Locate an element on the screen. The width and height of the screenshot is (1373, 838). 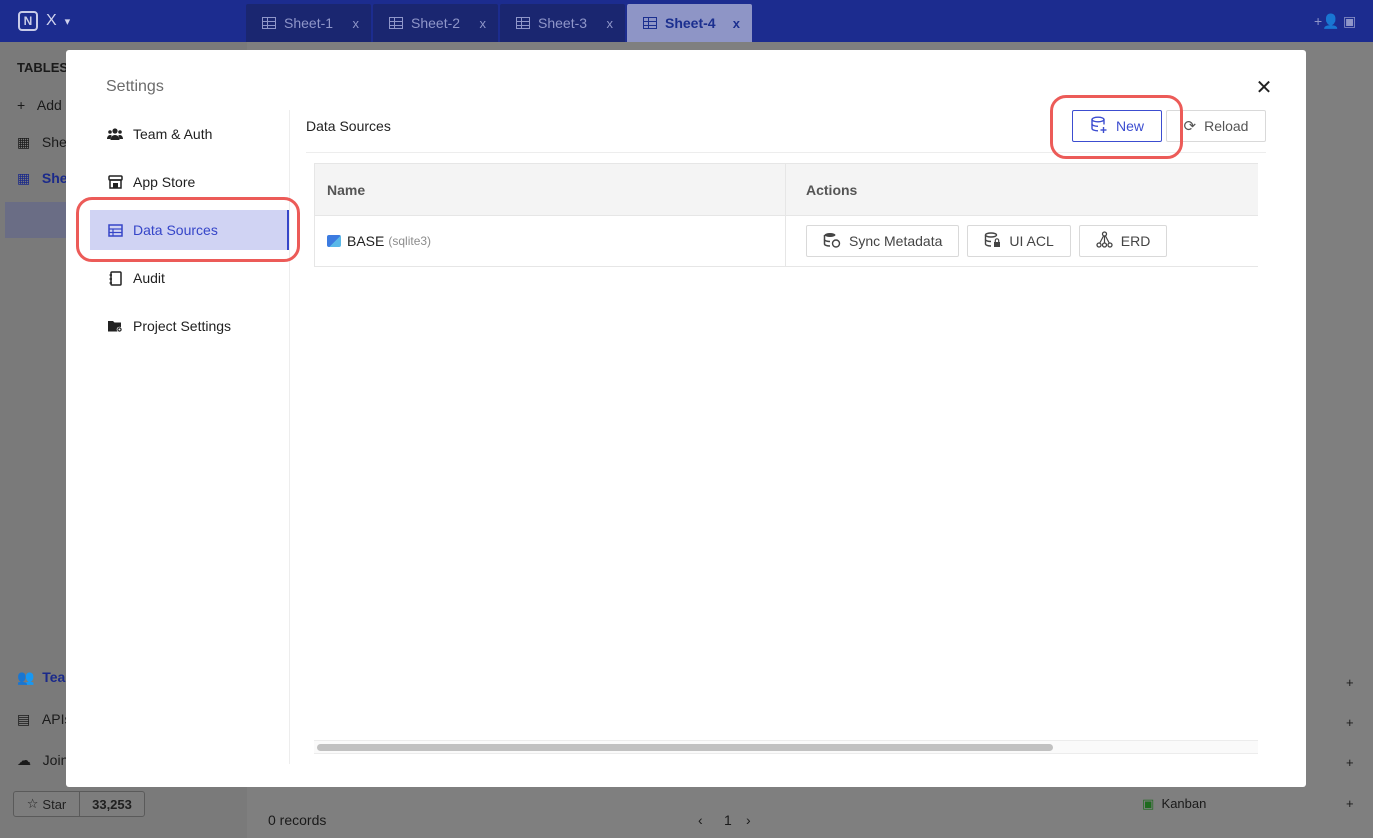
add-user-icon: +👤 is located at coordinates (1327, 21).